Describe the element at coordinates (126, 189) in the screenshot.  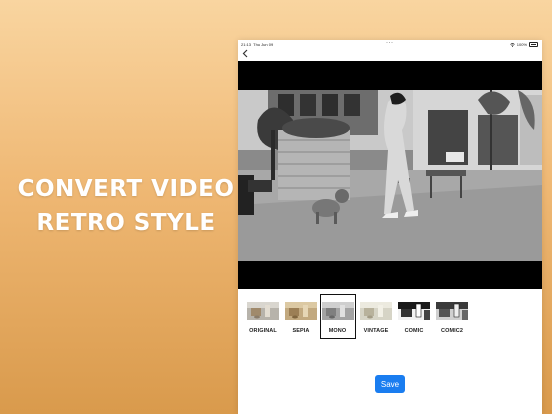
I see `promo-line-1: CONVERT VIDEO` at that location.